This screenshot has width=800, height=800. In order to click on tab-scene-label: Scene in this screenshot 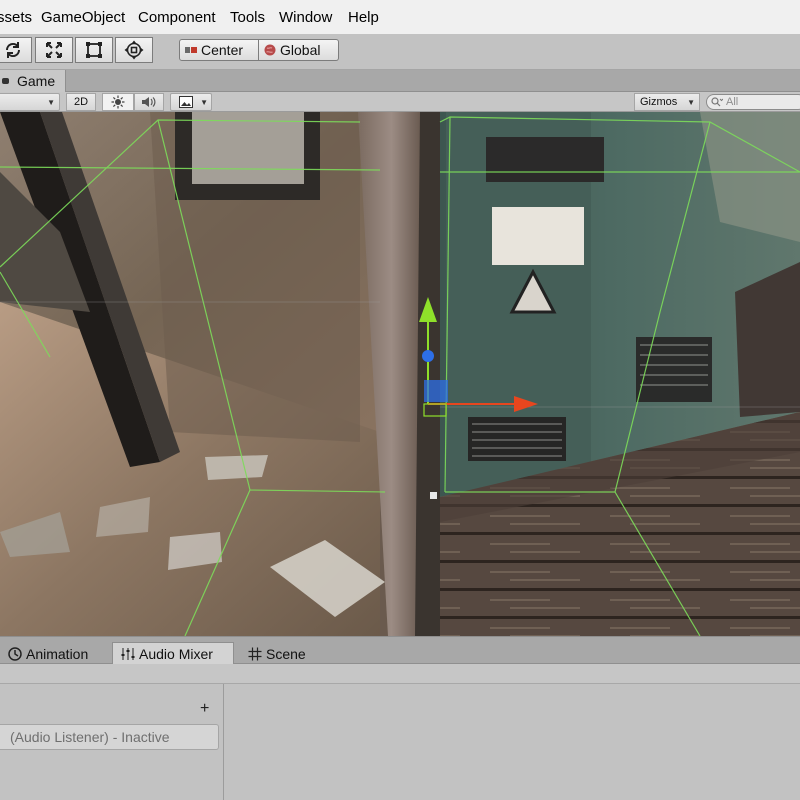, I will do `click(286, 654)`.